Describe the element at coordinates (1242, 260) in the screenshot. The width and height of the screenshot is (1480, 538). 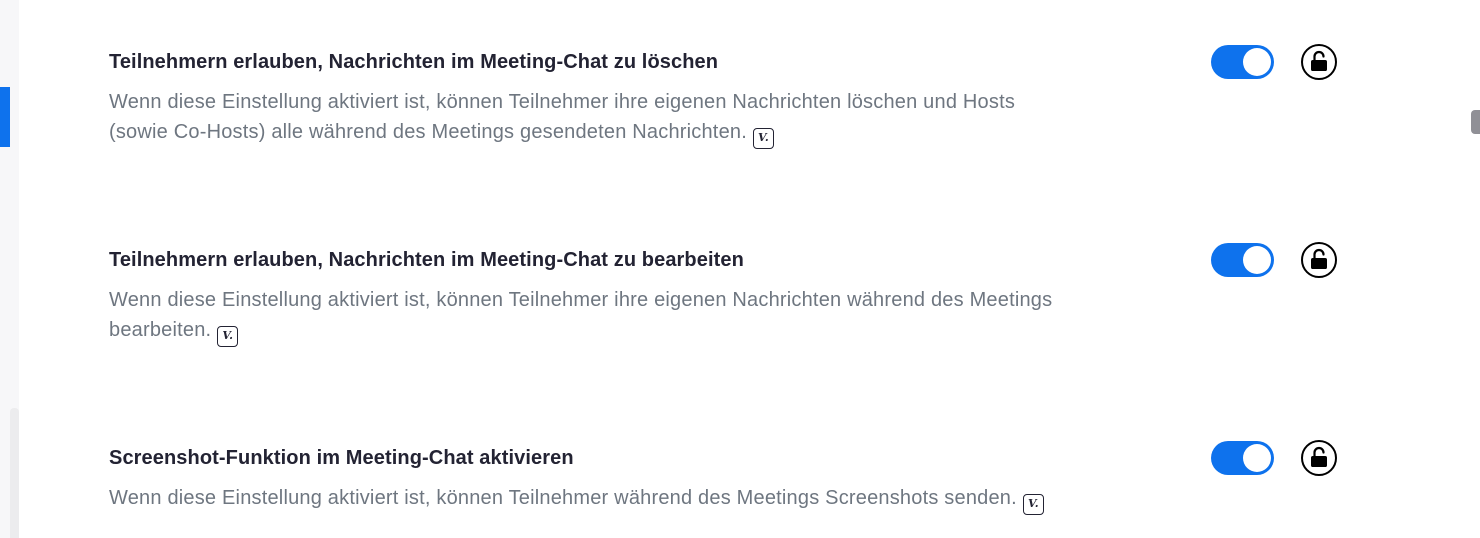
I see `edit-messages-toggle` at that location.